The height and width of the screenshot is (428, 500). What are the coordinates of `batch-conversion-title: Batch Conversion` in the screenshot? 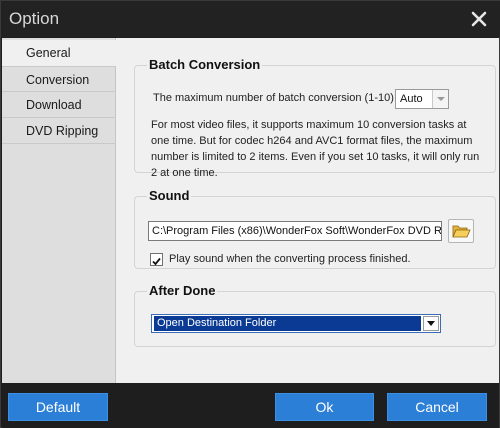 It's located at (205, 64).